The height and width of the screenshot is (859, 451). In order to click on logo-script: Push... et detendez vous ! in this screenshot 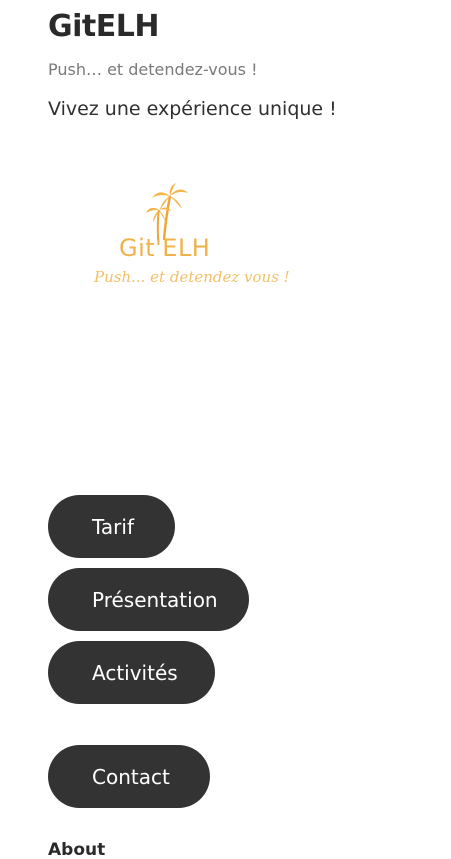, I will do `click(192, 277)`.